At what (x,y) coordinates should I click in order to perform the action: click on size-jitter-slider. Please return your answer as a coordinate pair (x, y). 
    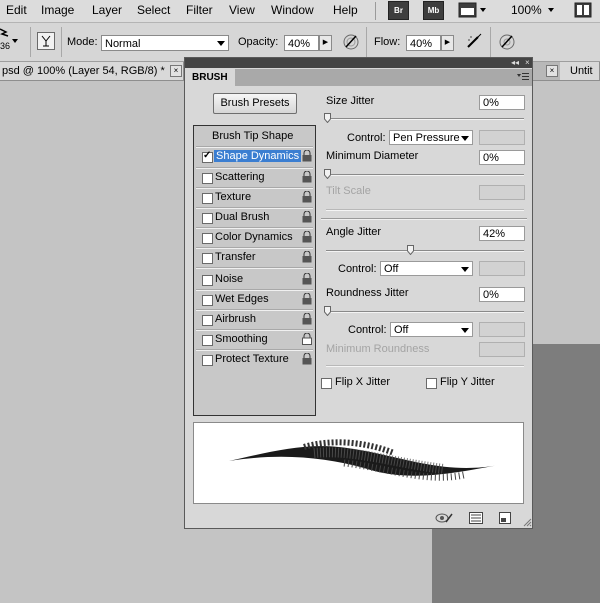
    Looking at the image, I should click on (425, 119).